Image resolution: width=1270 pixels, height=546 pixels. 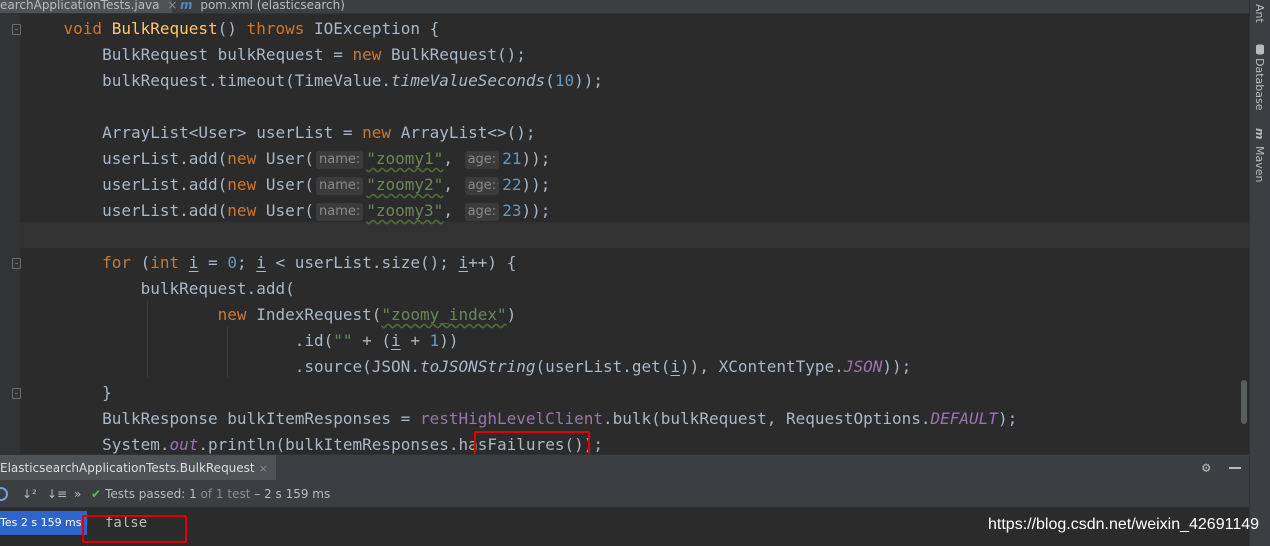 What do you see at coordinates (29, 494) in the screenshot?
I see `sort-alphabetically-icon: ↓²` at bounding box center [29, 494].